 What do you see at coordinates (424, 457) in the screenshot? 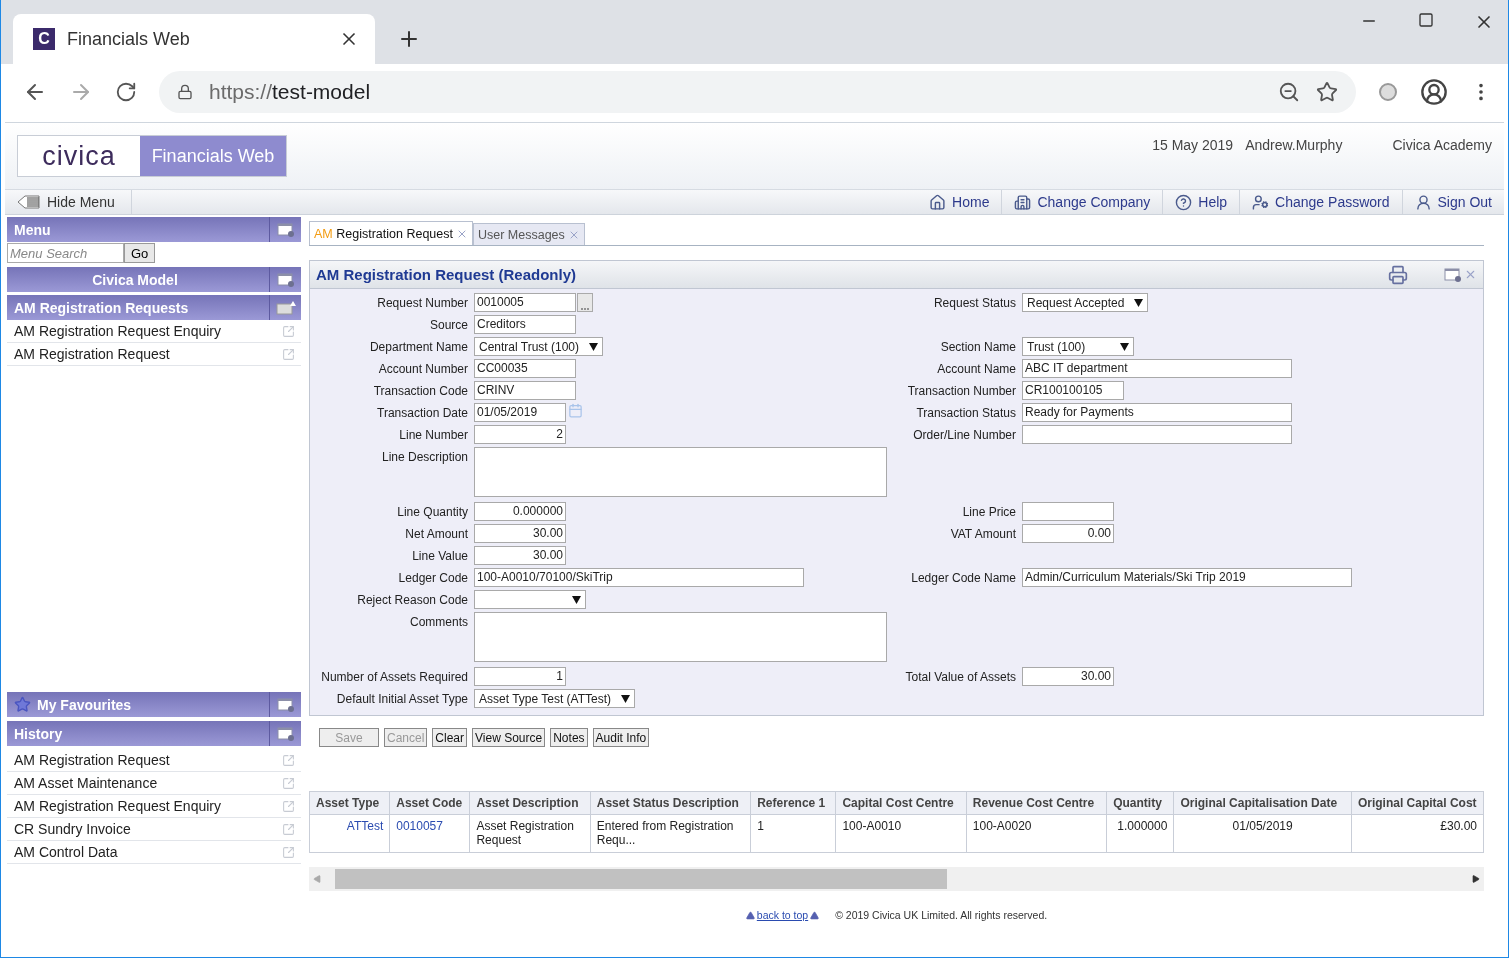
I see `field-label: Line Description` at bounding box center [424, 457].